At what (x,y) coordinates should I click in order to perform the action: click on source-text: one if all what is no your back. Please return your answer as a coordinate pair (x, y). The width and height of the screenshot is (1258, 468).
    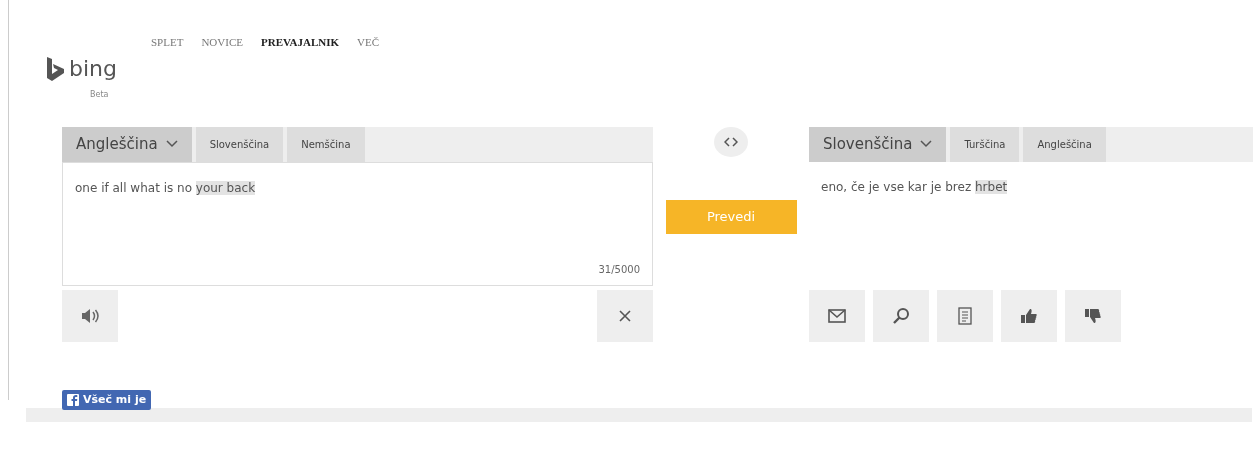
    Looking at the image, I should click on (166, 188).